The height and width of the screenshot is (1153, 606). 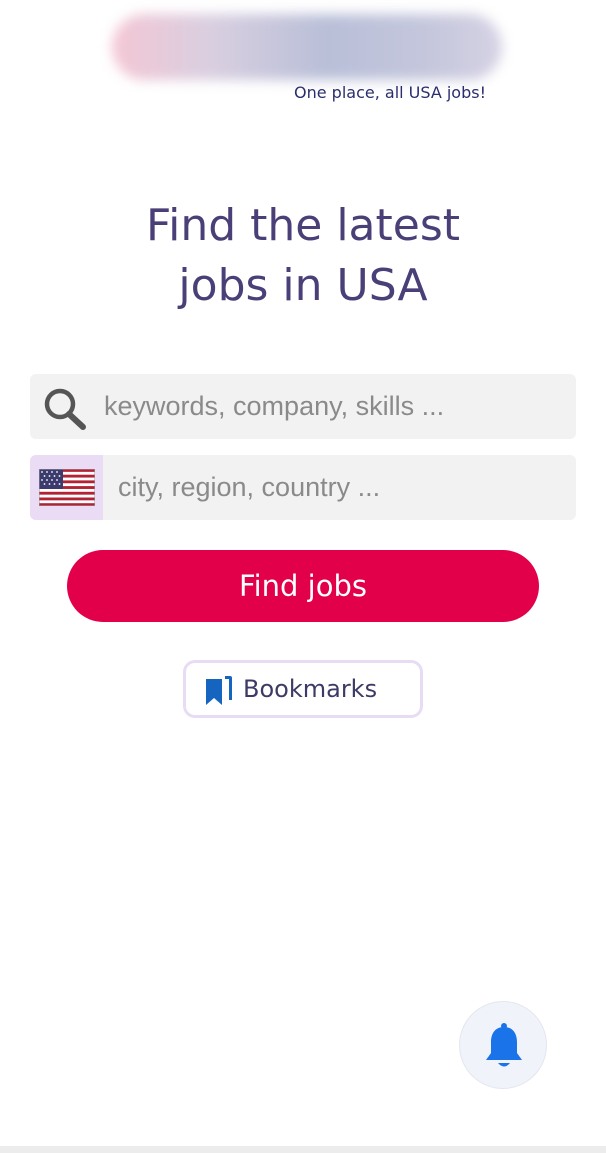 I want to click on find-jobs-button: Find jobs, so click(x=303, y=586).